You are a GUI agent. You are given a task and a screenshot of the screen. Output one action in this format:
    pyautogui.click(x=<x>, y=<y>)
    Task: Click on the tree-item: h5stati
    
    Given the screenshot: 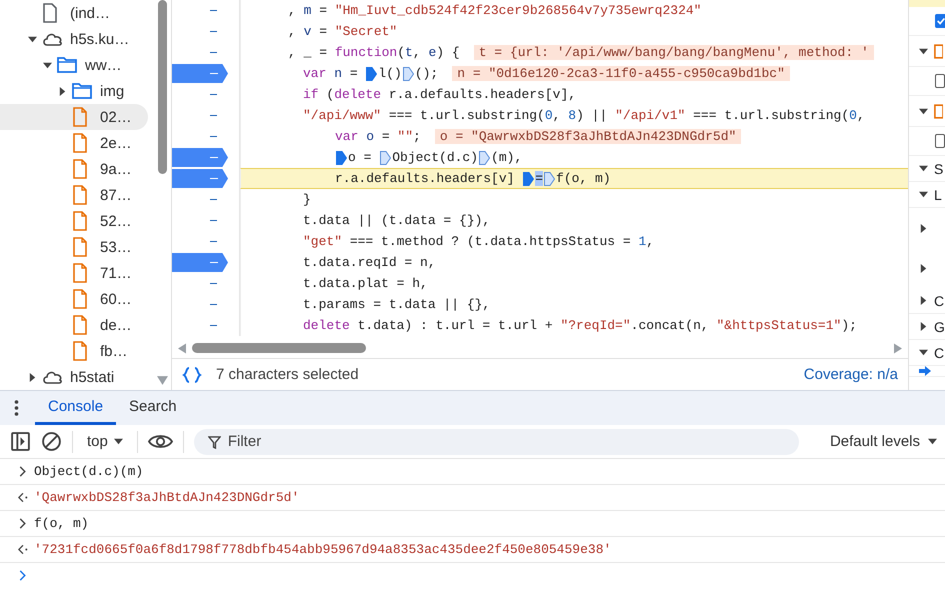 What is the action you would take?
    pyautogui.click(x=74, y=377)
    